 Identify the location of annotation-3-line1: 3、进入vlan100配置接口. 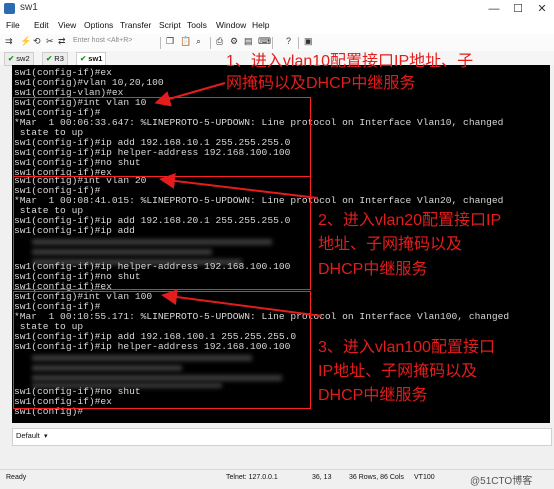
(406, 347).